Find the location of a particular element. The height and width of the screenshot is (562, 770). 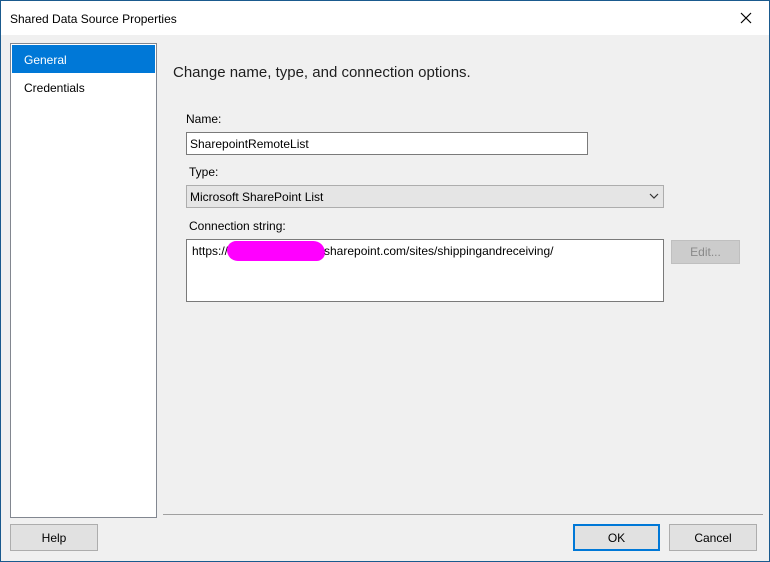

title-bar: Shared Data Source Properties is located at coordinates (385, 18).